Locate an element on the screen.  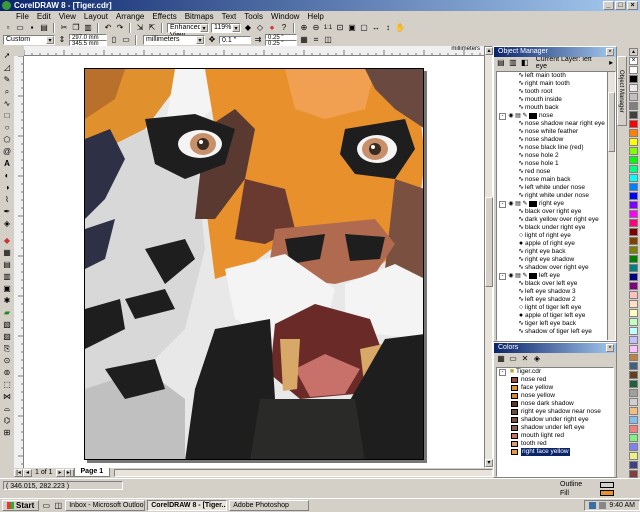
contour-icon: ⊚ is located at coordinates (7, 372).